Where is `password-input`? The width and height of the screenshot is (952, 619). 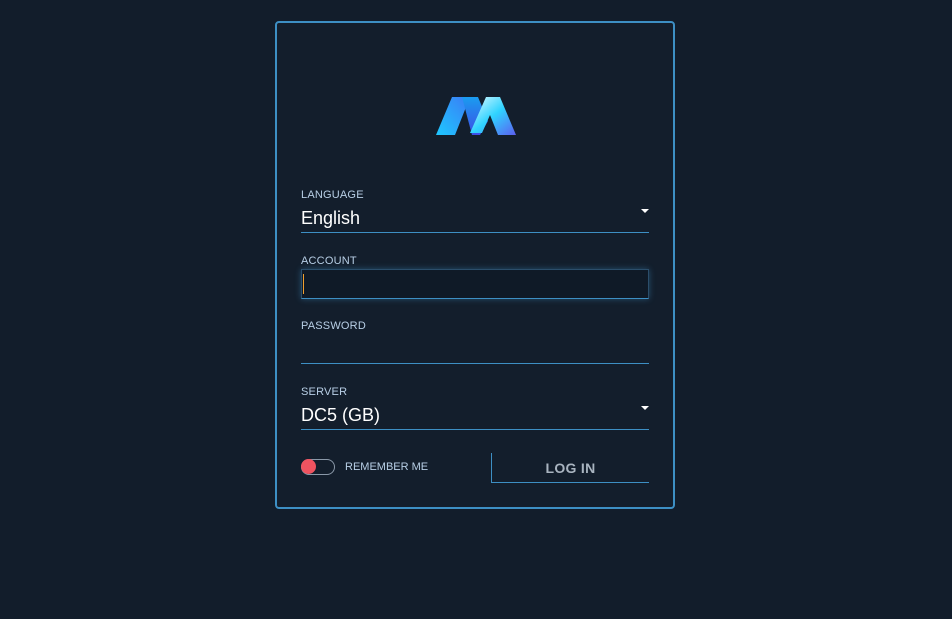 password-input is located at coordinates (475, 350).